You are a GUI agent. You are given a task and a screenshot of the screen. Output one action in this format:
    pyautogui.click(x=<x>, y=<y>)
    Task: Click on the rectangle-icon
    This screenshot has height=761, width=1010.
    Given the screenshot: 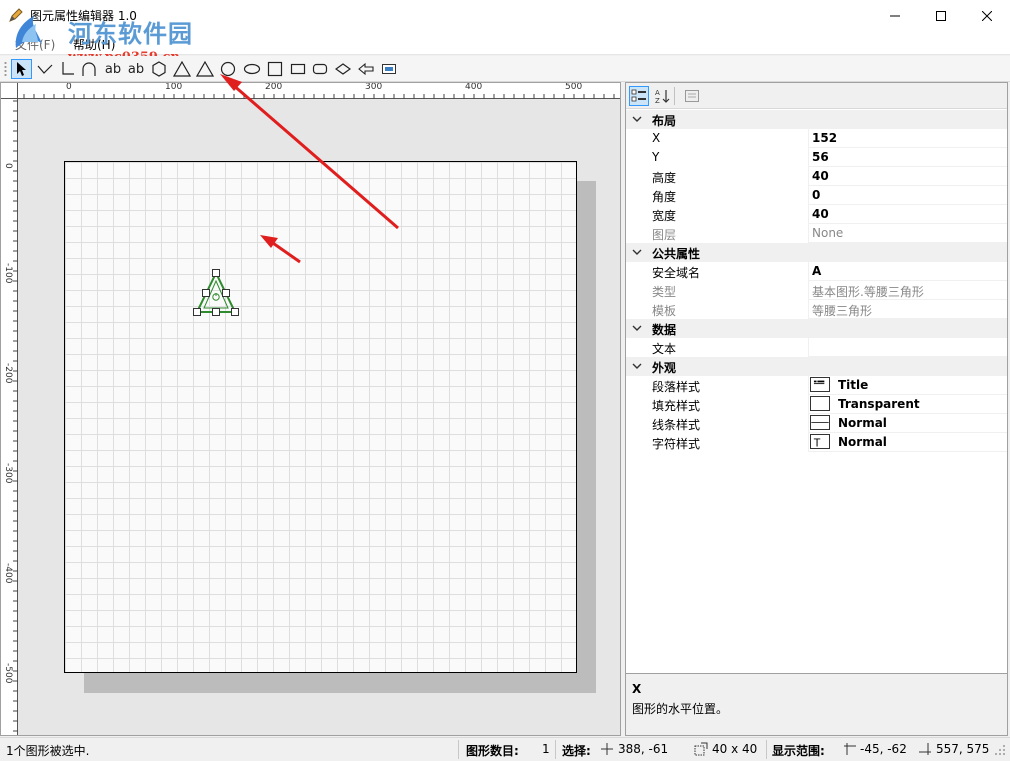 What is the action you would take?
    pyautogui.click(x=298, y=69)
    